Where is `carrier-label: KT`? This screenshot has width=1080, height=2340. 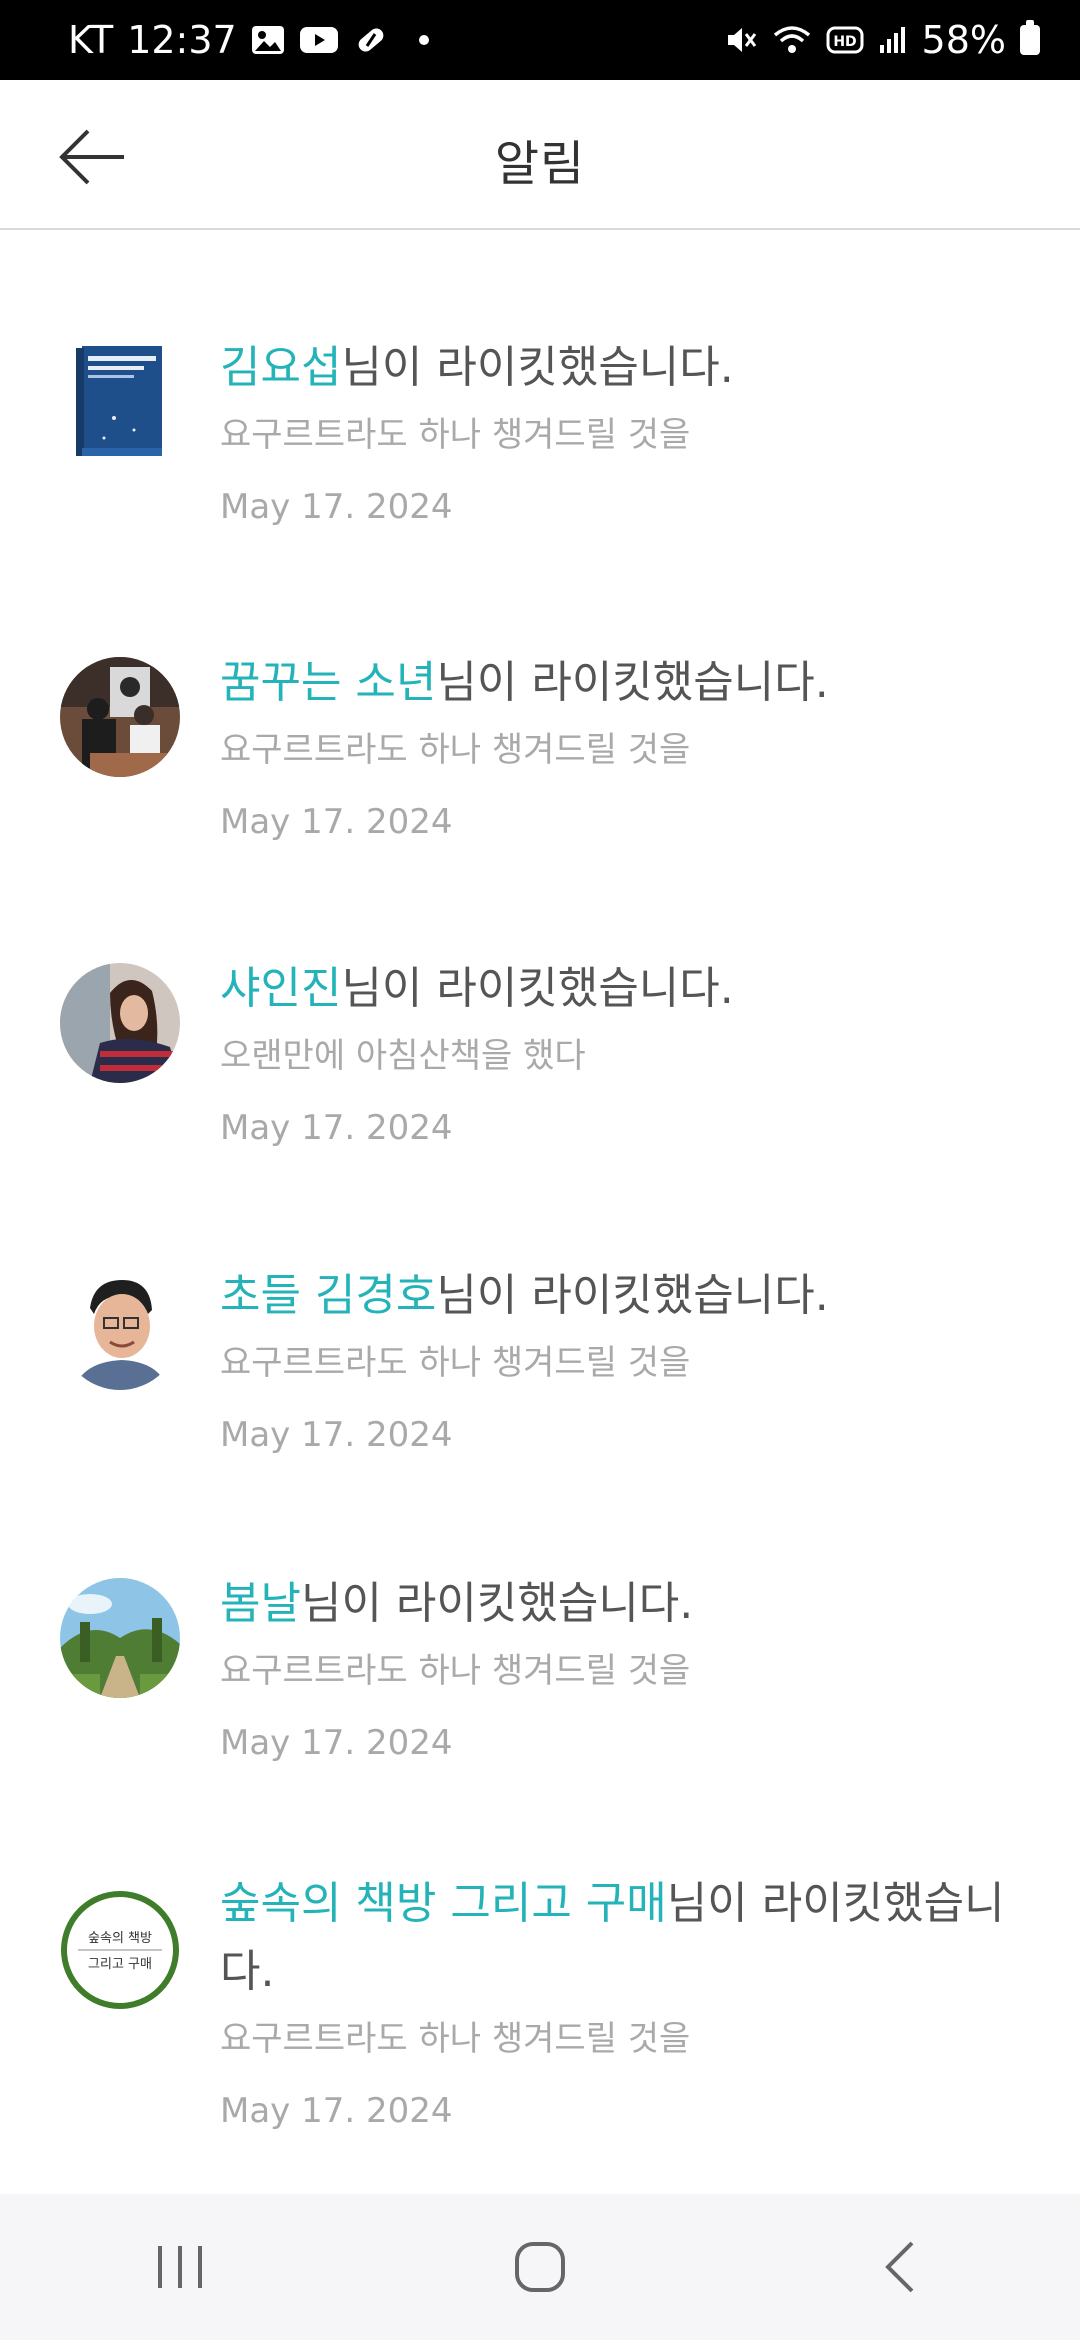
carrier-label: KT is located at coordinates (91, 40).